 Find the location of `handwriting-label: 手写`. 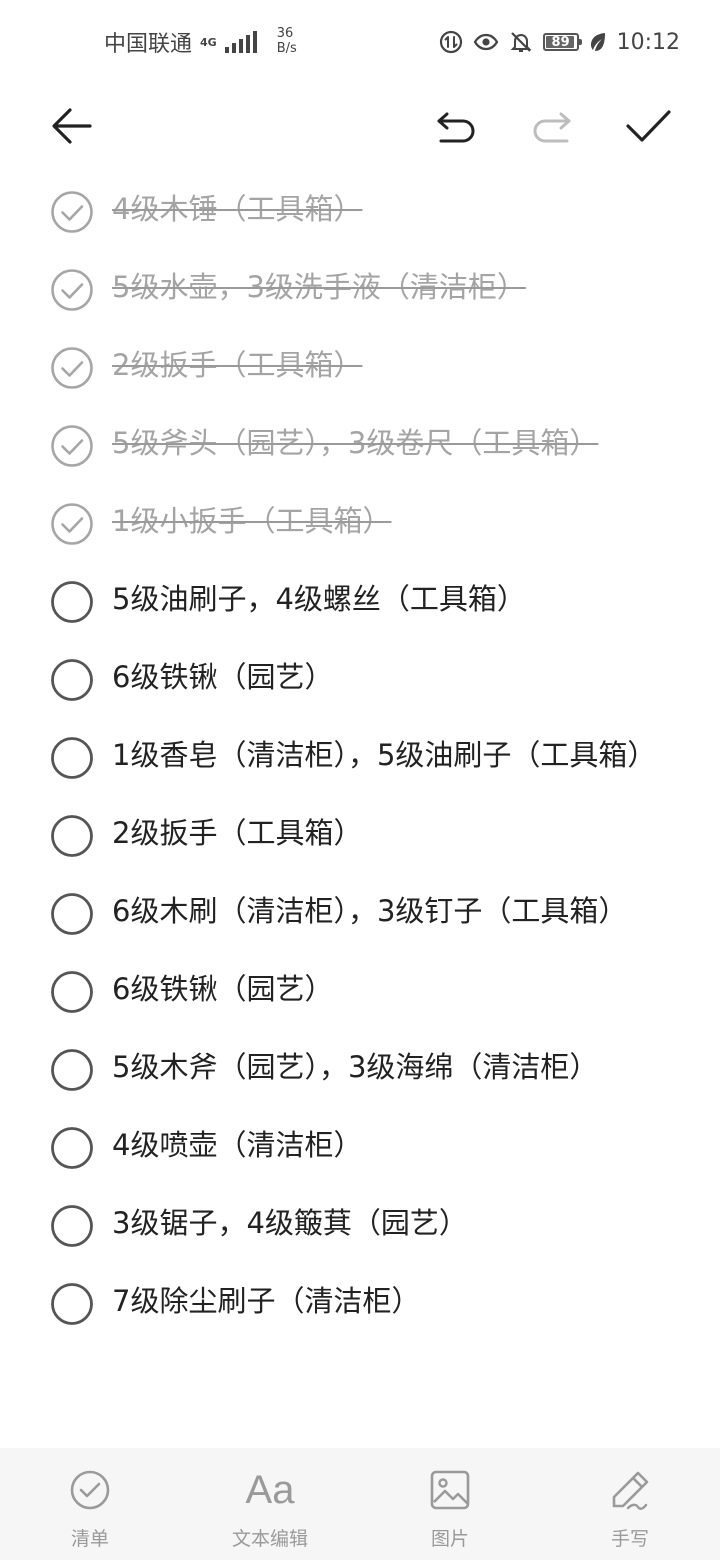

handwriting-label: 手写 is located at coordinates (629, 1539).